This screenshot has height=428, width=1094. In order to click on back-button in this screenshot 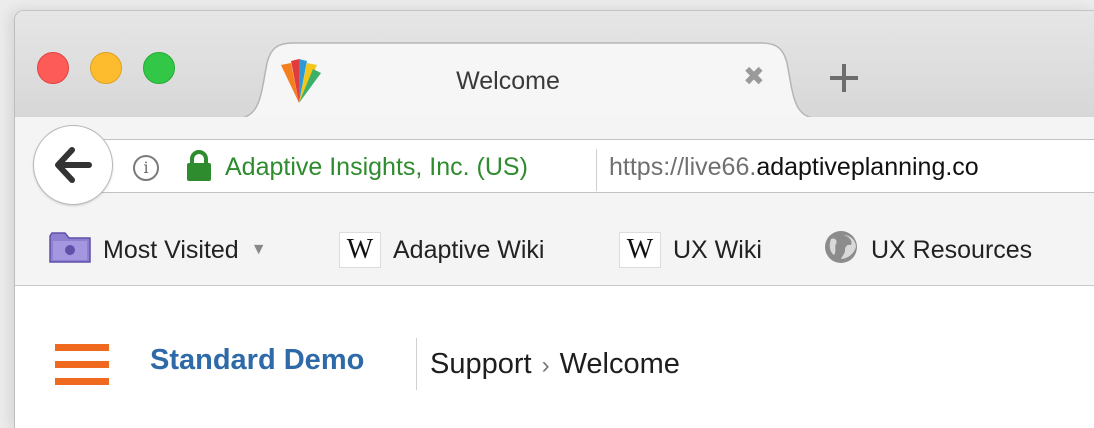, I will do `click(73, 165)`.